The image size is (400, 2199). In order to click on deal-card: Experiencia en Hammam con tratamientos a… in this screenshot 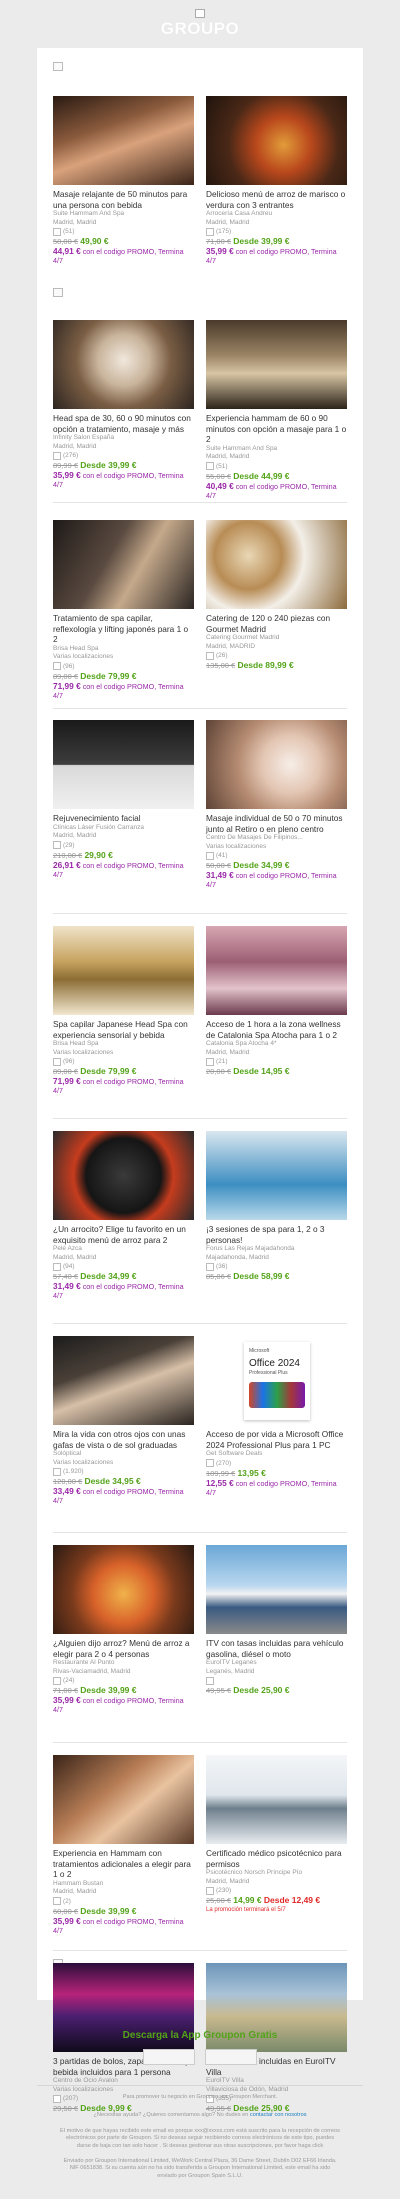, I will do `click(123, 1845)`.